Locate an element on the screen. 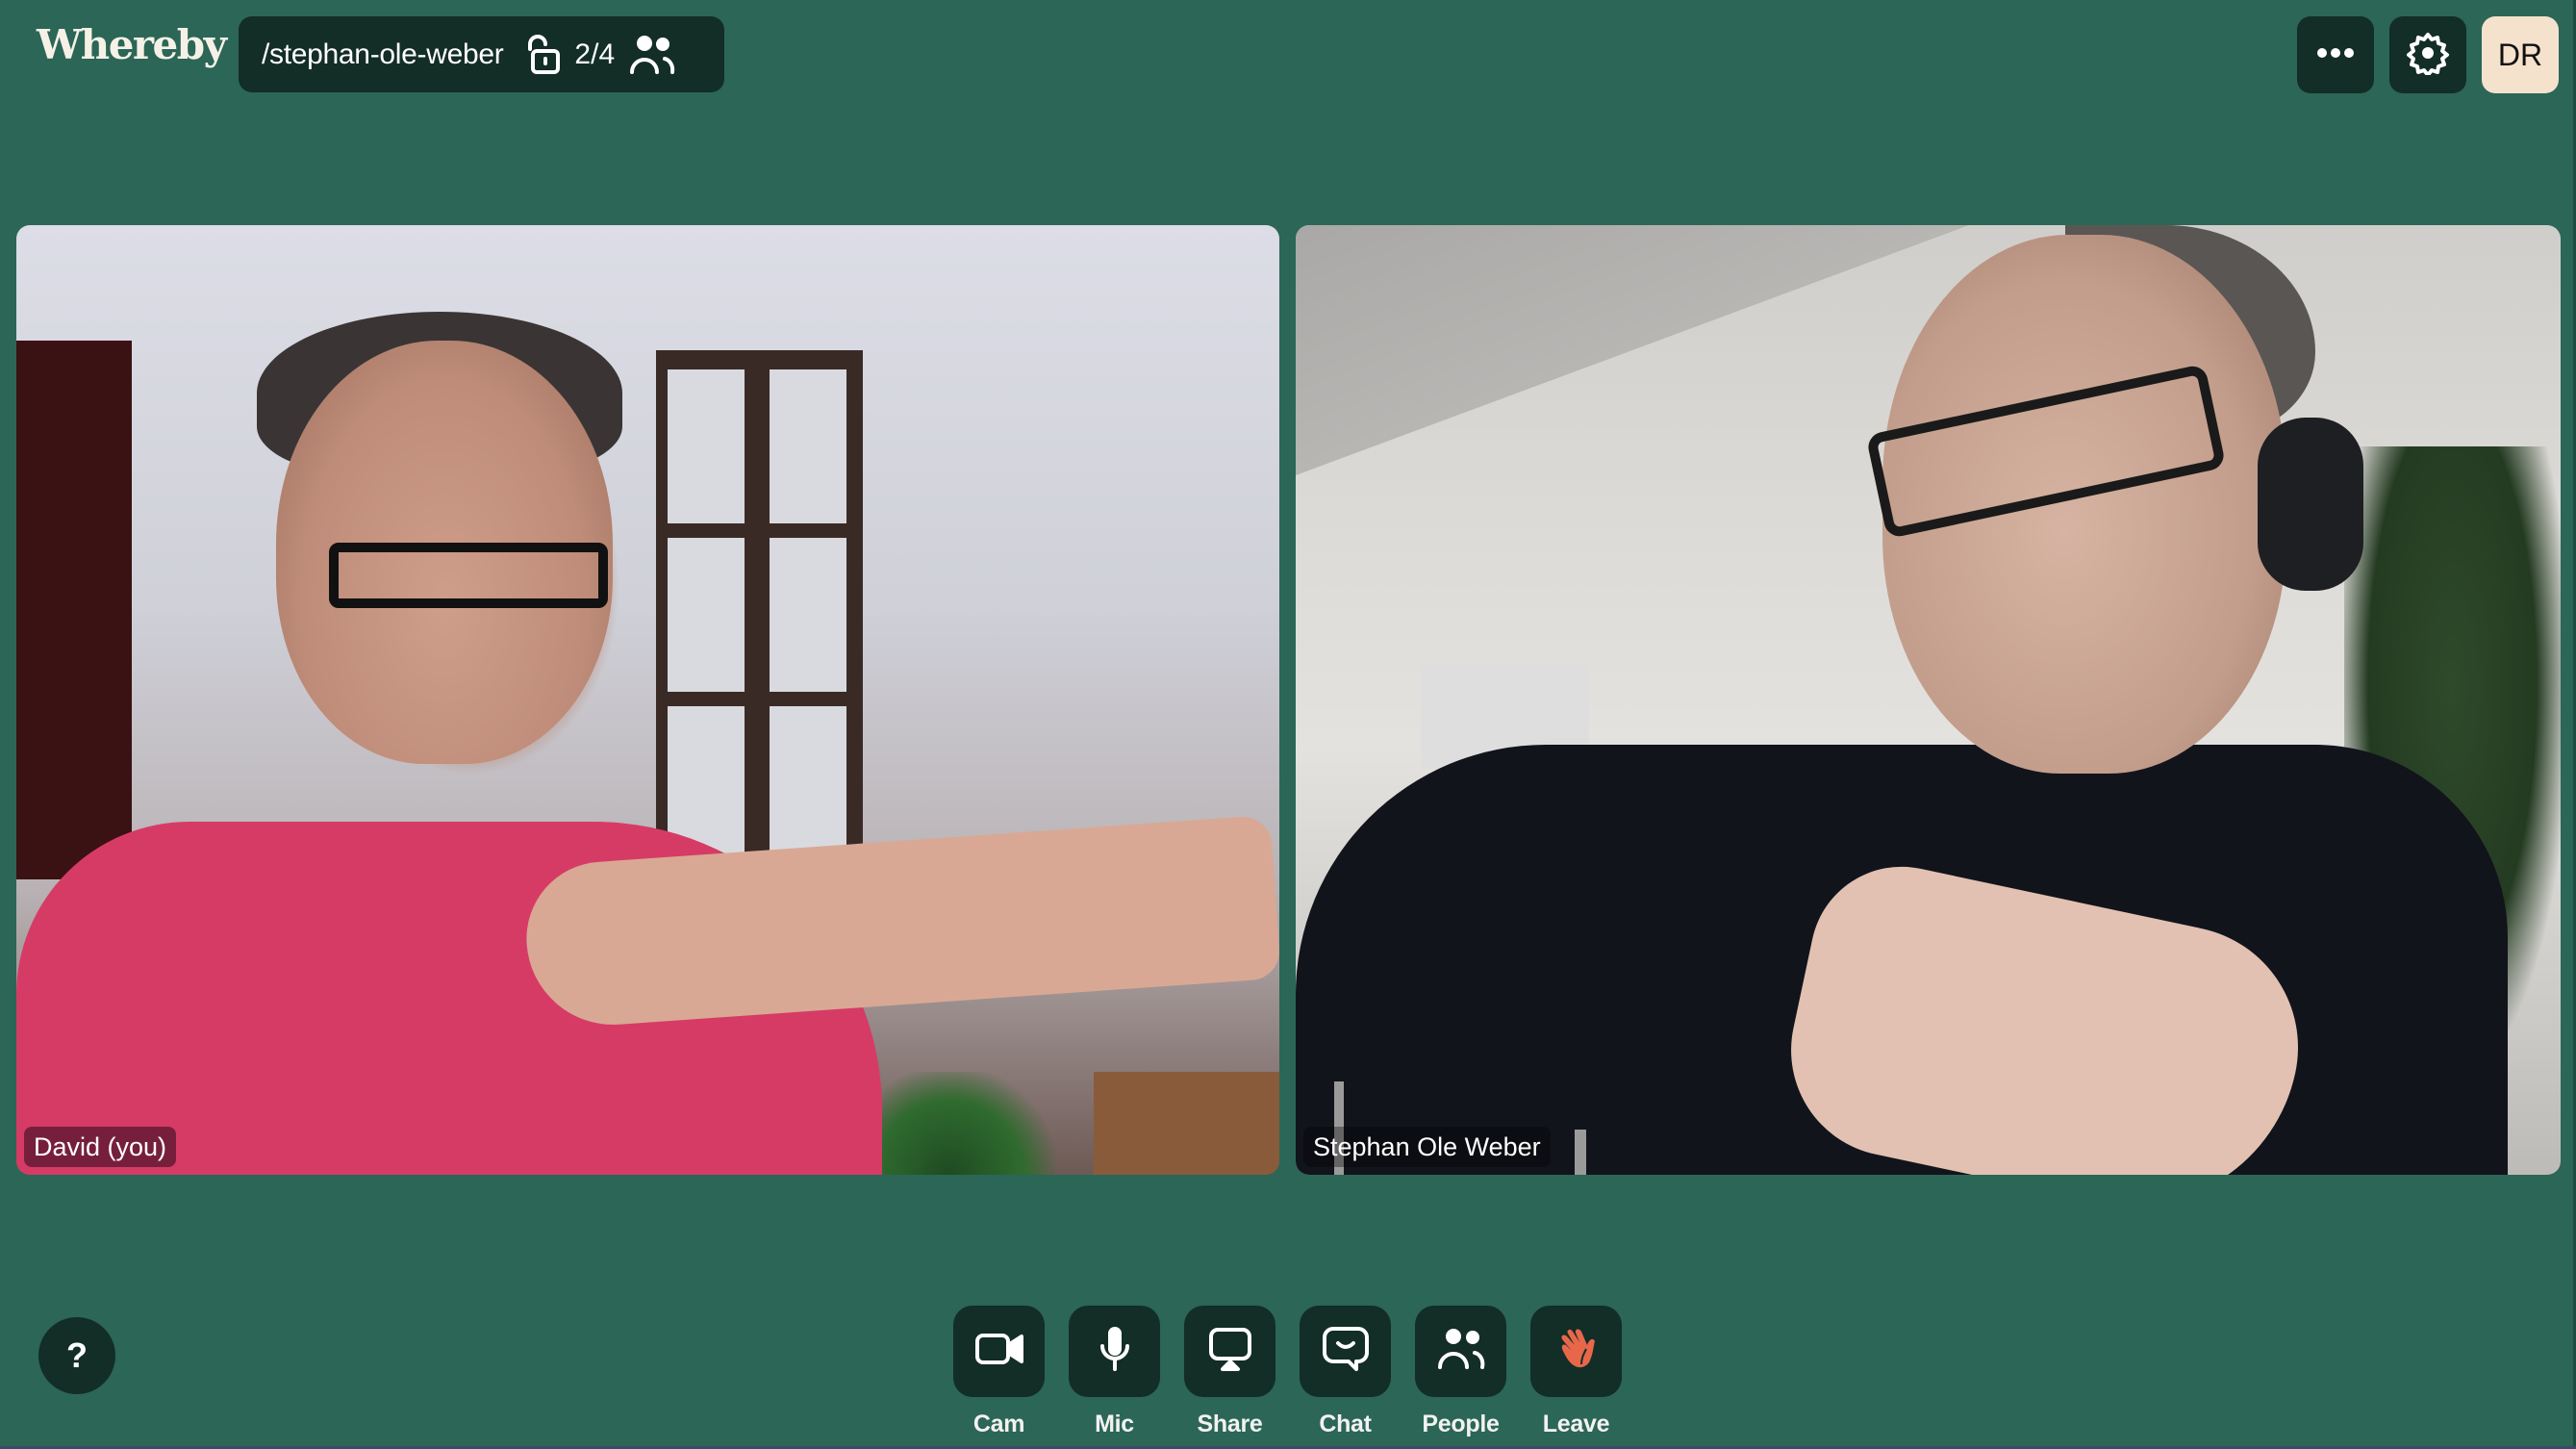 The height and width of the screenshot is (1449, 2576). people-button is located at coordinates (1460, 1351).